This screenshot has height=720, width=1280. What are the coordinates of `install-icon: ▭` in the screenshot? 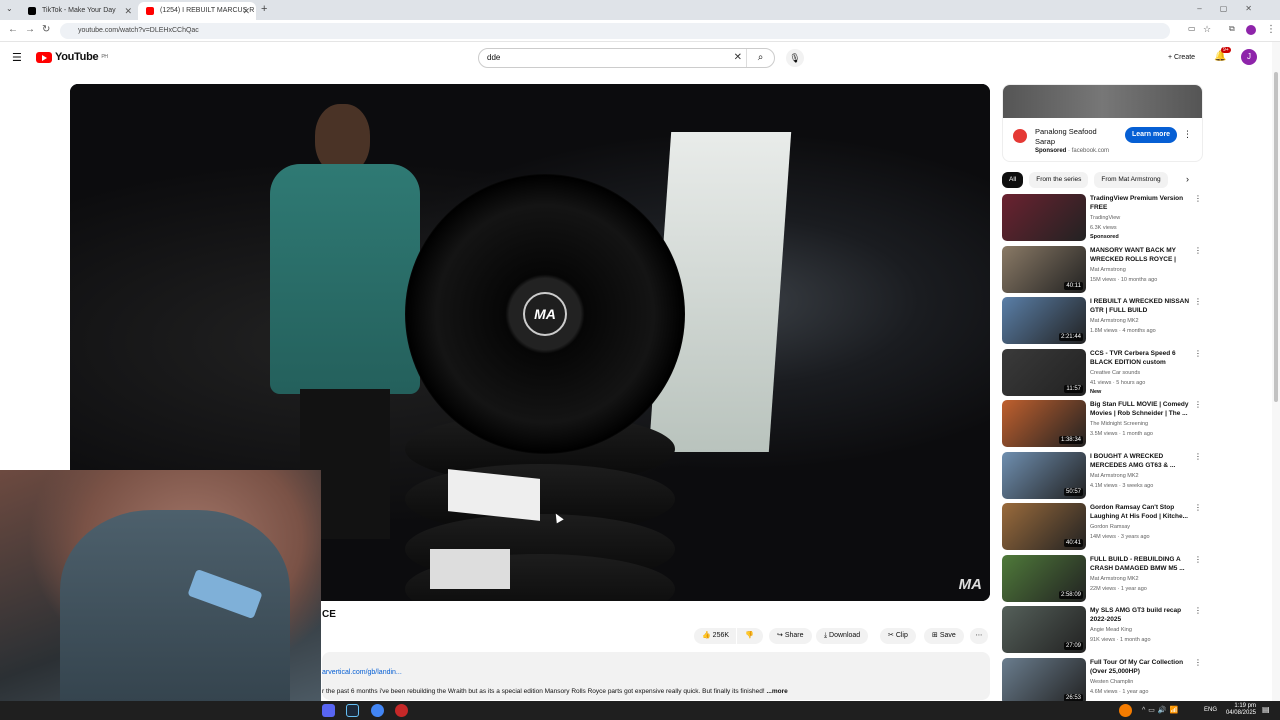 It's located at (1192, 28).